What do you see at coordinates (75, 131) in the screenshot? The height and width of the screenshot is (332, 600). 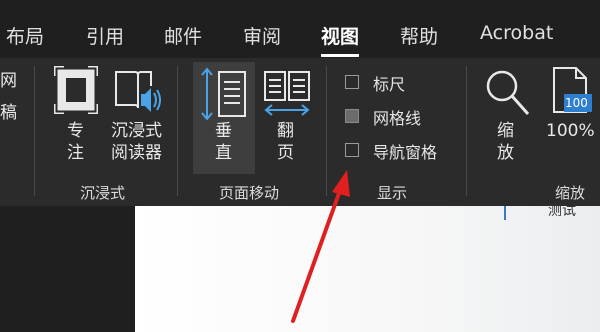 I see `focus-label-1: 专` at bounding box center [75, 131].